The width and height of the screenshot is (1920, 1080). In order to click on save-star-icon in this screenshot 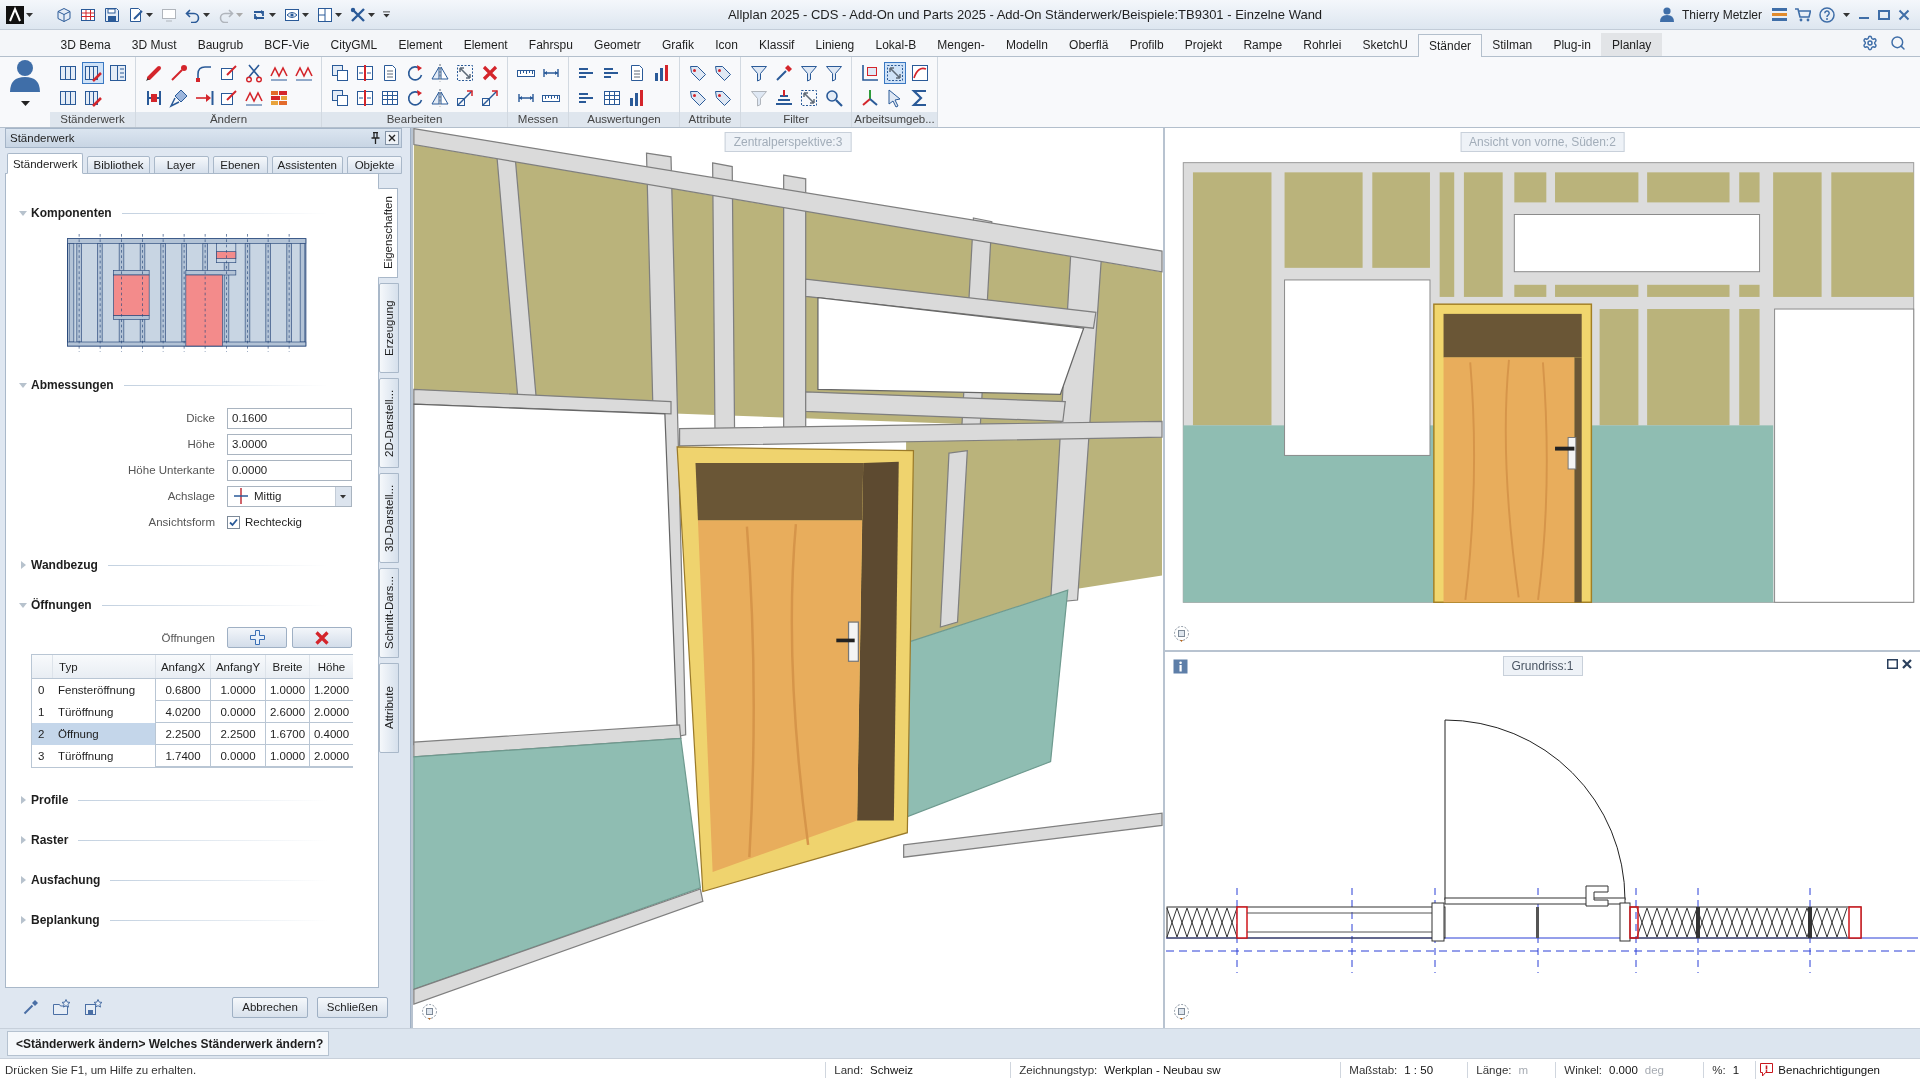, I will do `click(94, 1007)`.